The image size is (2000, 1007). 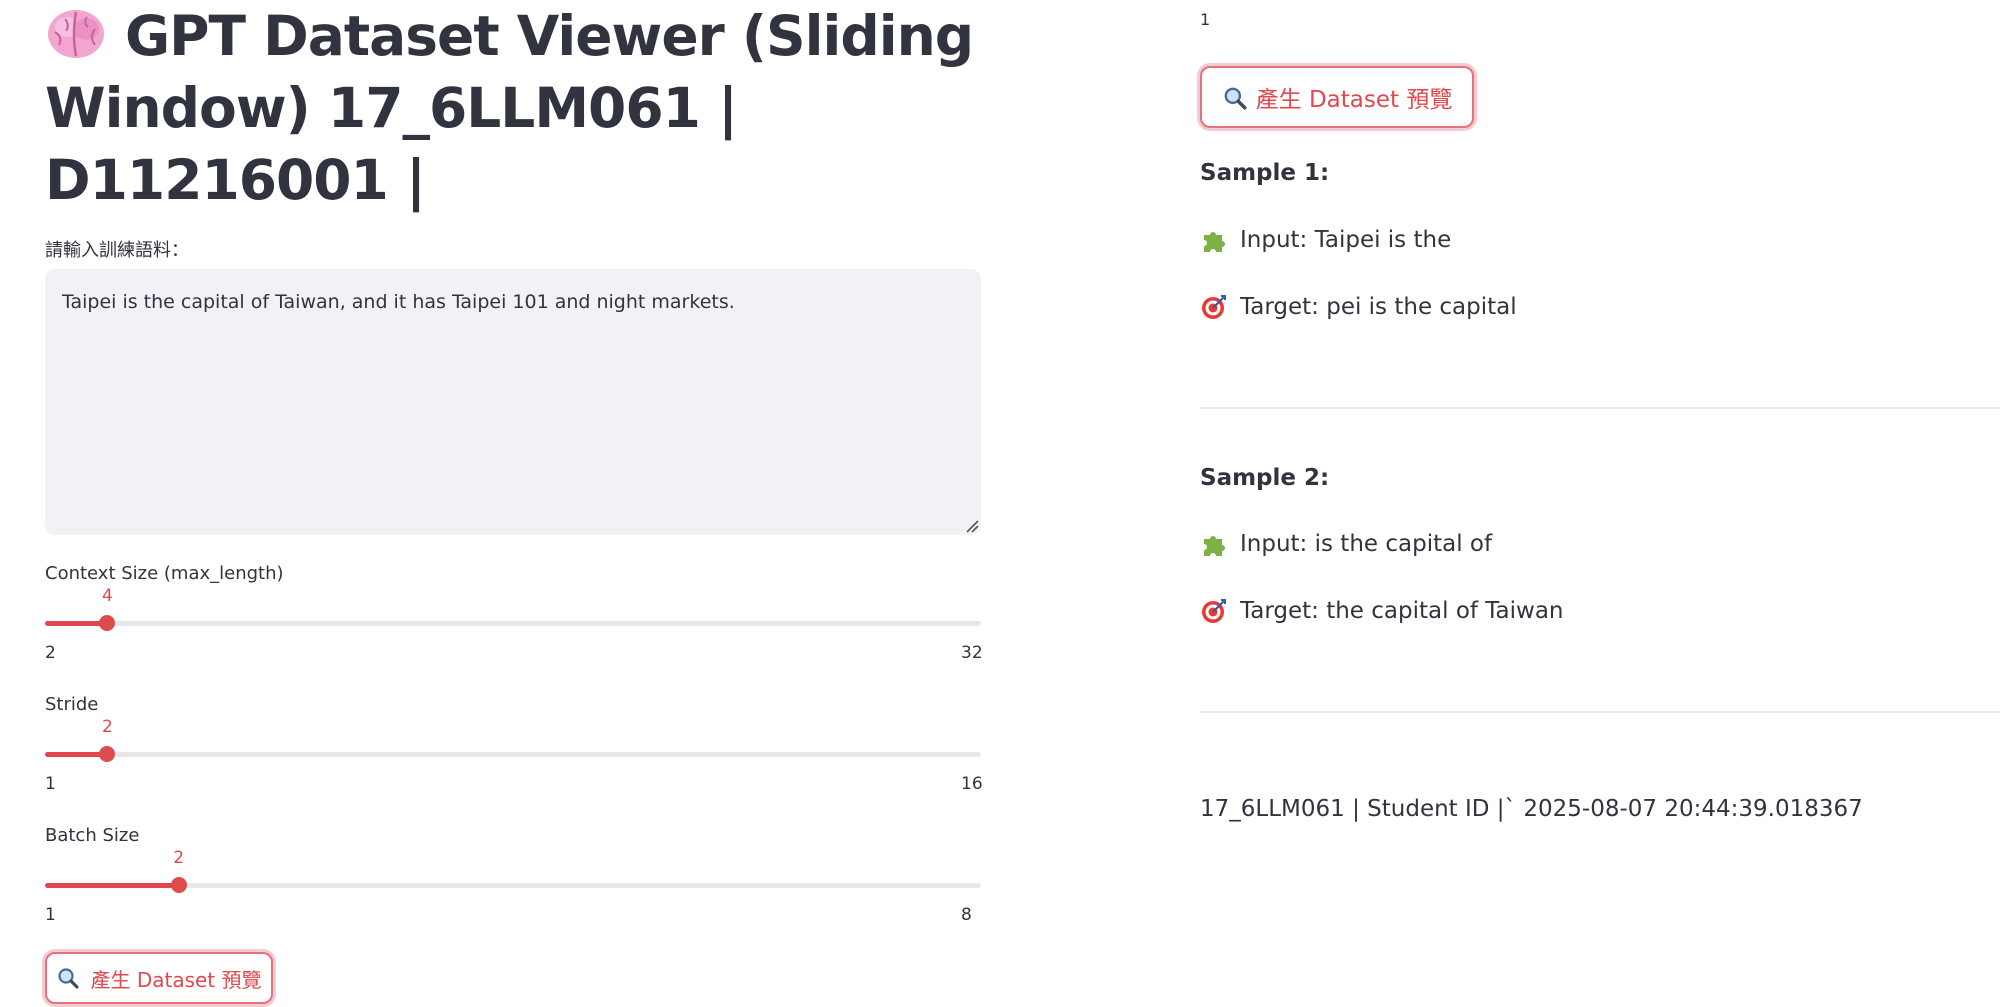 I want to click on sample-2-title: Sample 2:, so click(x=1265, y=478).